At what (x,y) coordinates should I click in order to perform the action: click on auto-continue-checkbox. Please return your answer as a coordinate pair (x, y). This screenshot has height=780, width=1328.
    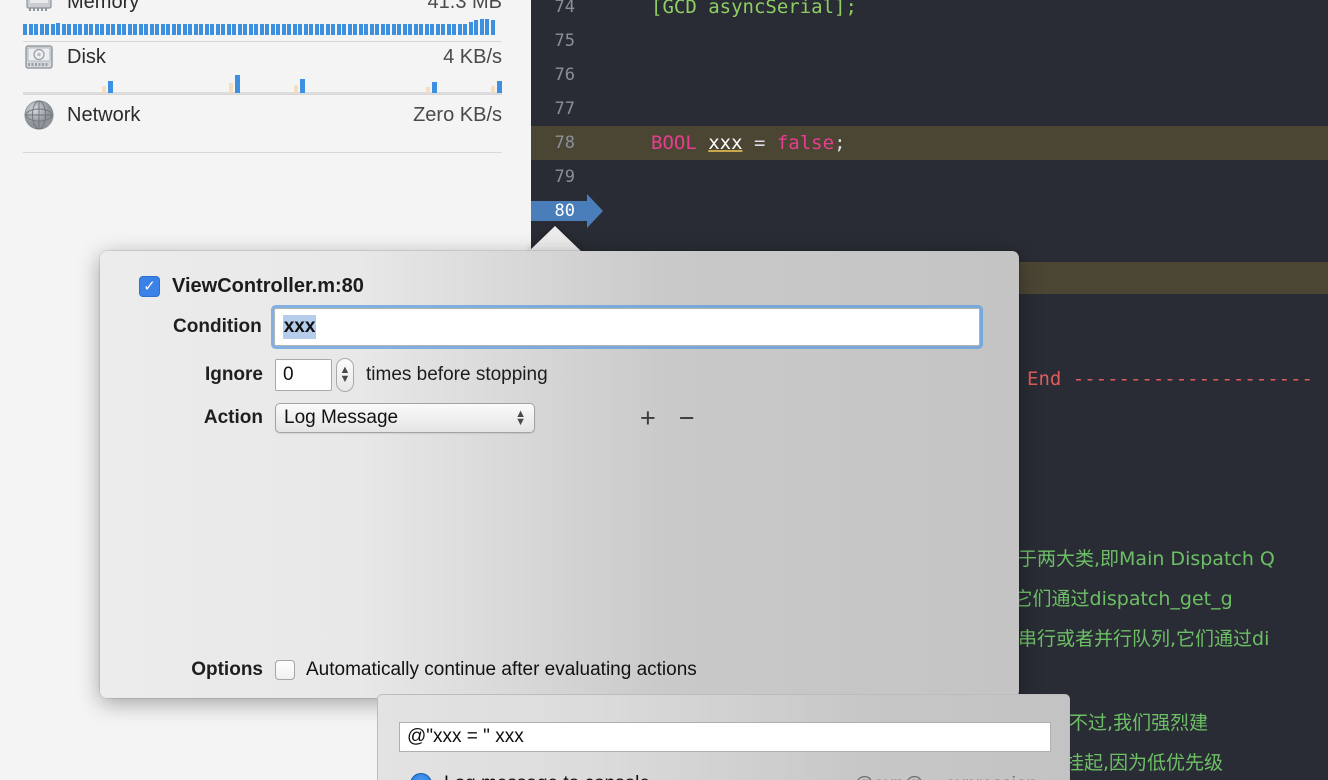
    Looking at the image, I should click on (285, 670).